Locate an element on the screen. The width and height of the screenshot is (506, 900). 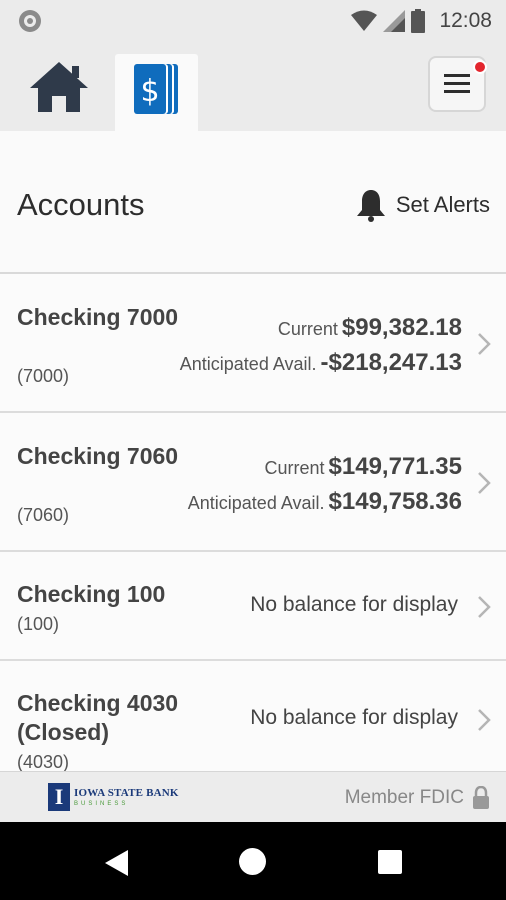
account-name: Checking 4030 (Closed) is located at coordinates (98, 717).